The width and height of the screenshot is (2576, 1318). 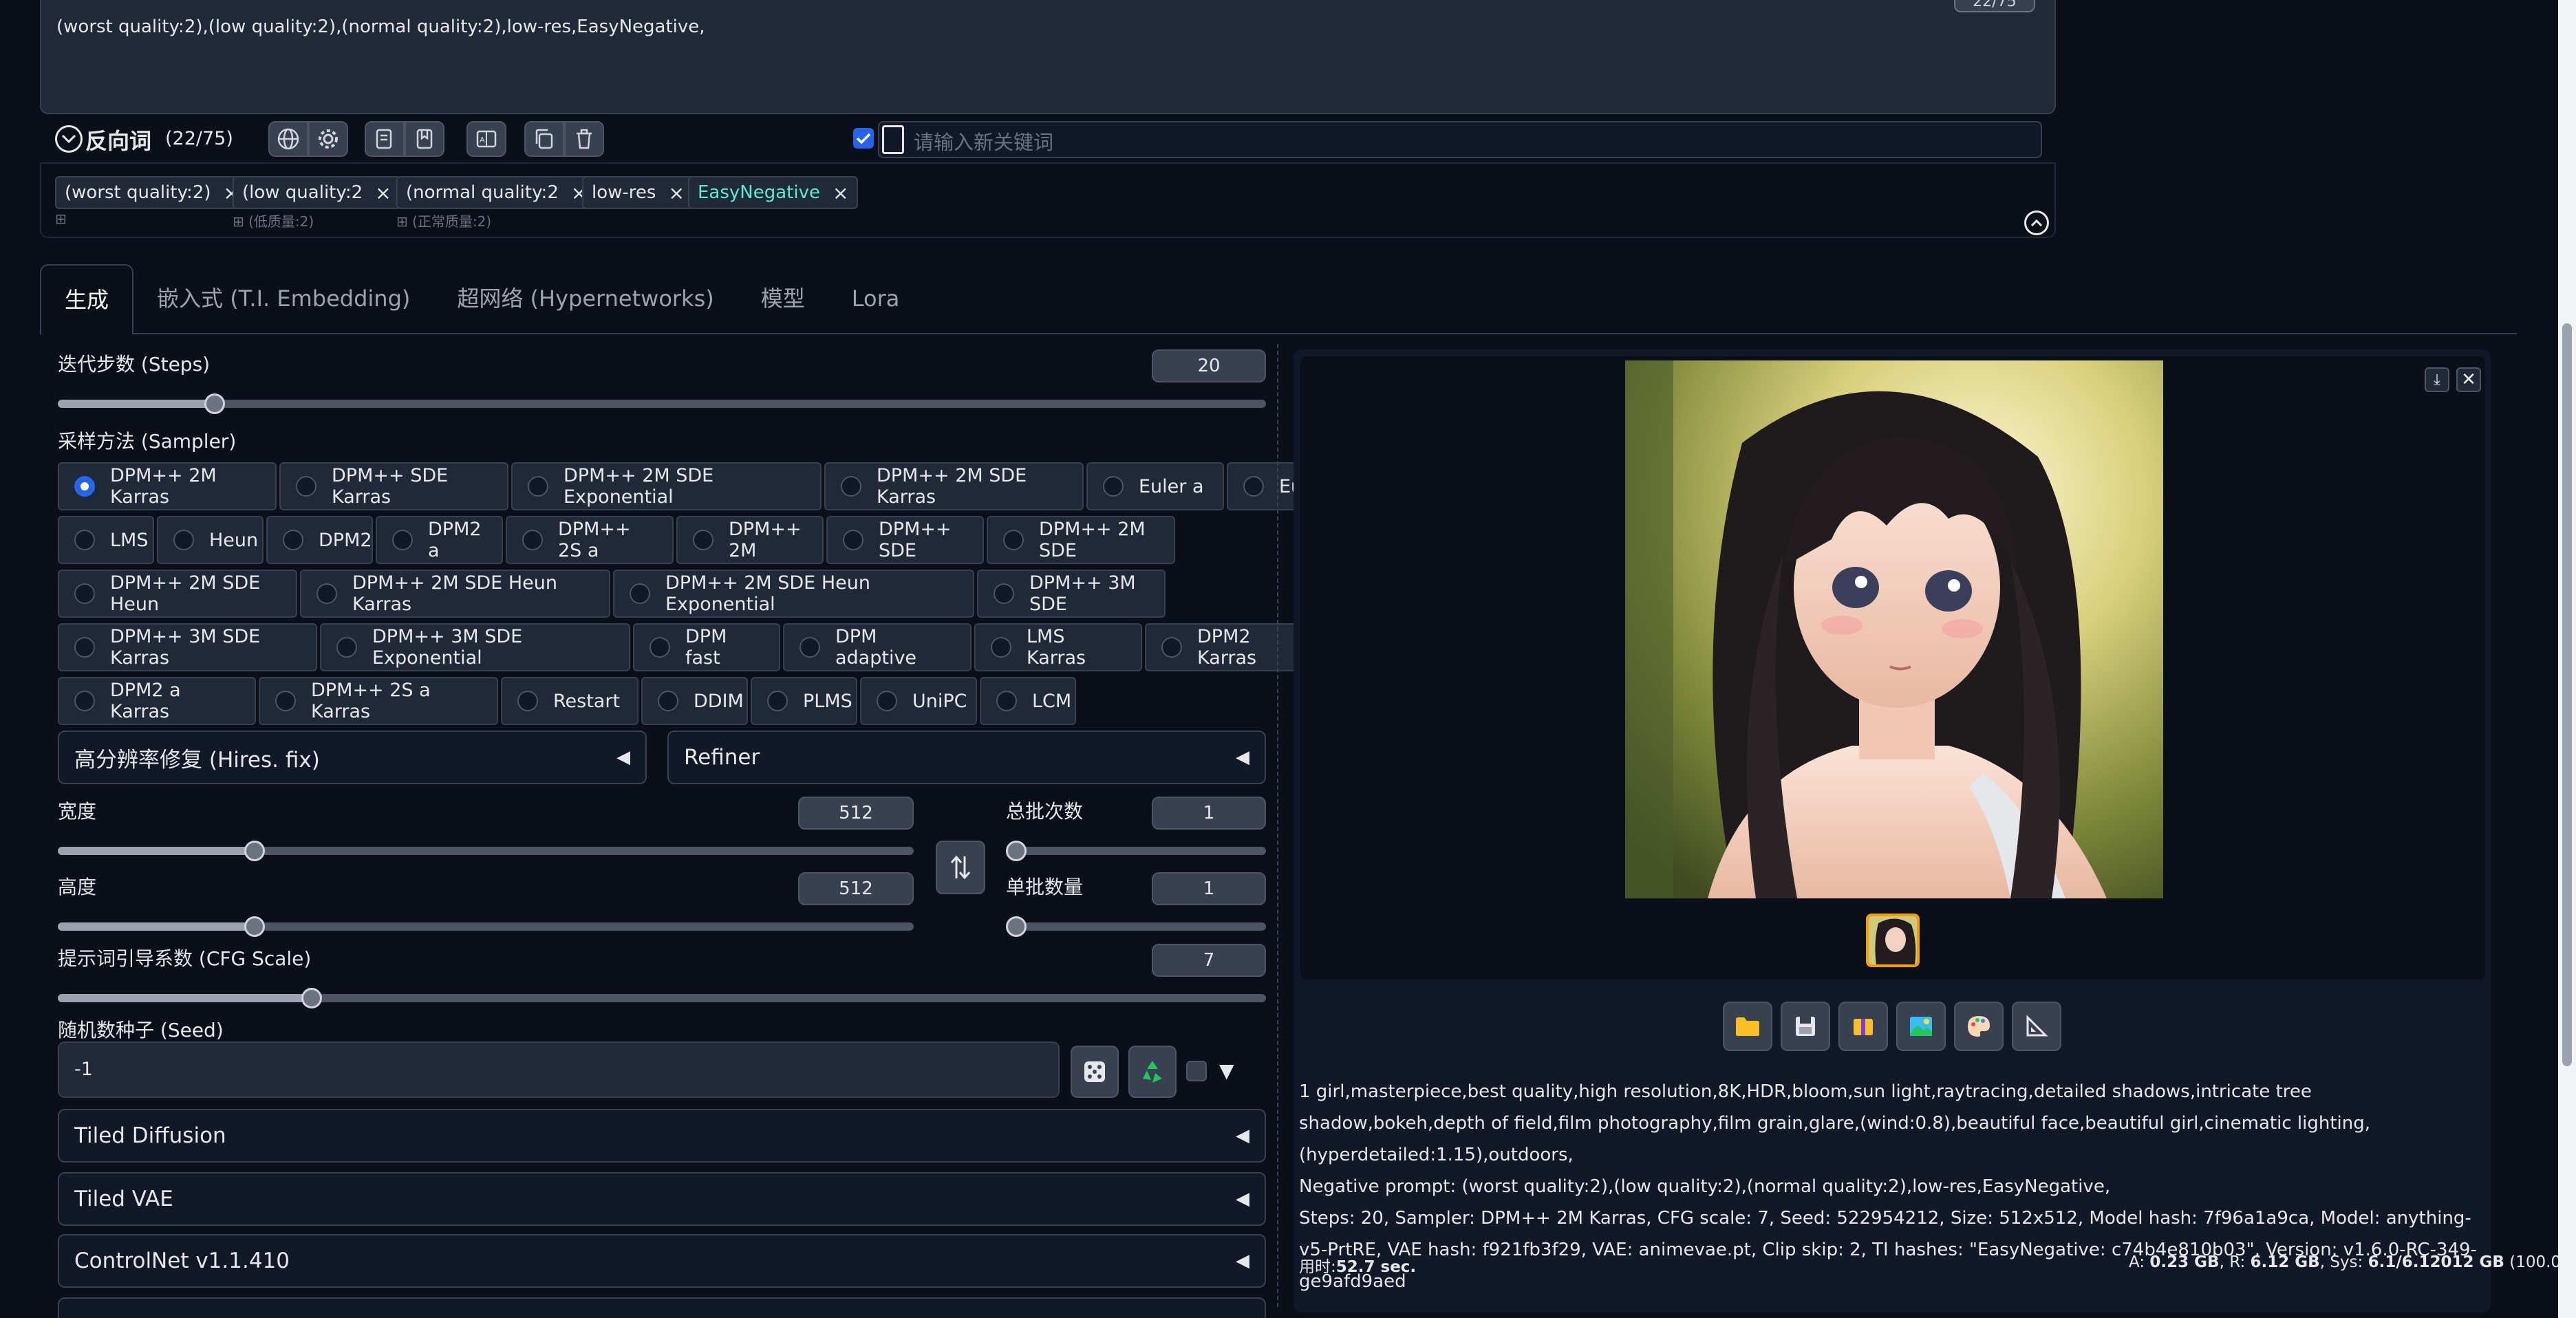 What do you see at coordinates (794, 594) in the screenshot?
I see `sampler-option: DPM++ 2M SDE Heun Exponential` at bounding box center [794, 594].